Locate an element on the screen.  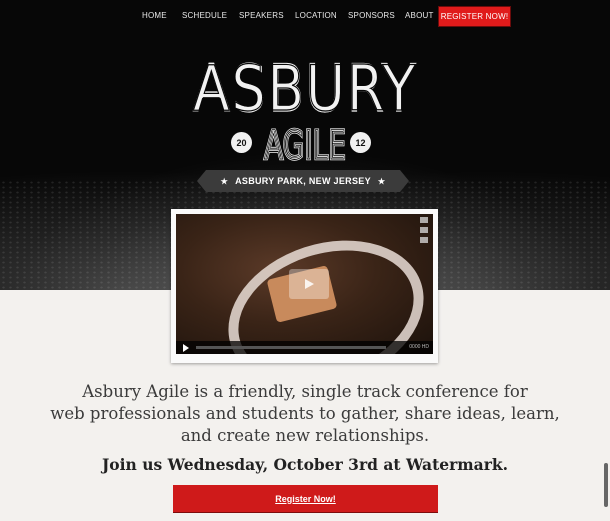
location-text: ASBURY PARK, NEW JERSEY is located at coordinates (303, 181).